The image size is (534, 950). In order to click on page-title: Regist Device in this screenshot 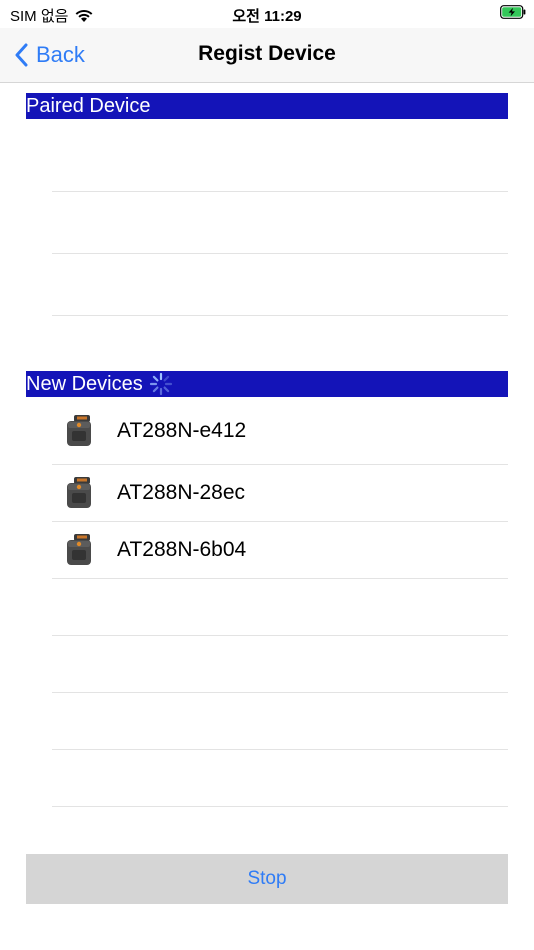, I will do `click(267, 53)`.